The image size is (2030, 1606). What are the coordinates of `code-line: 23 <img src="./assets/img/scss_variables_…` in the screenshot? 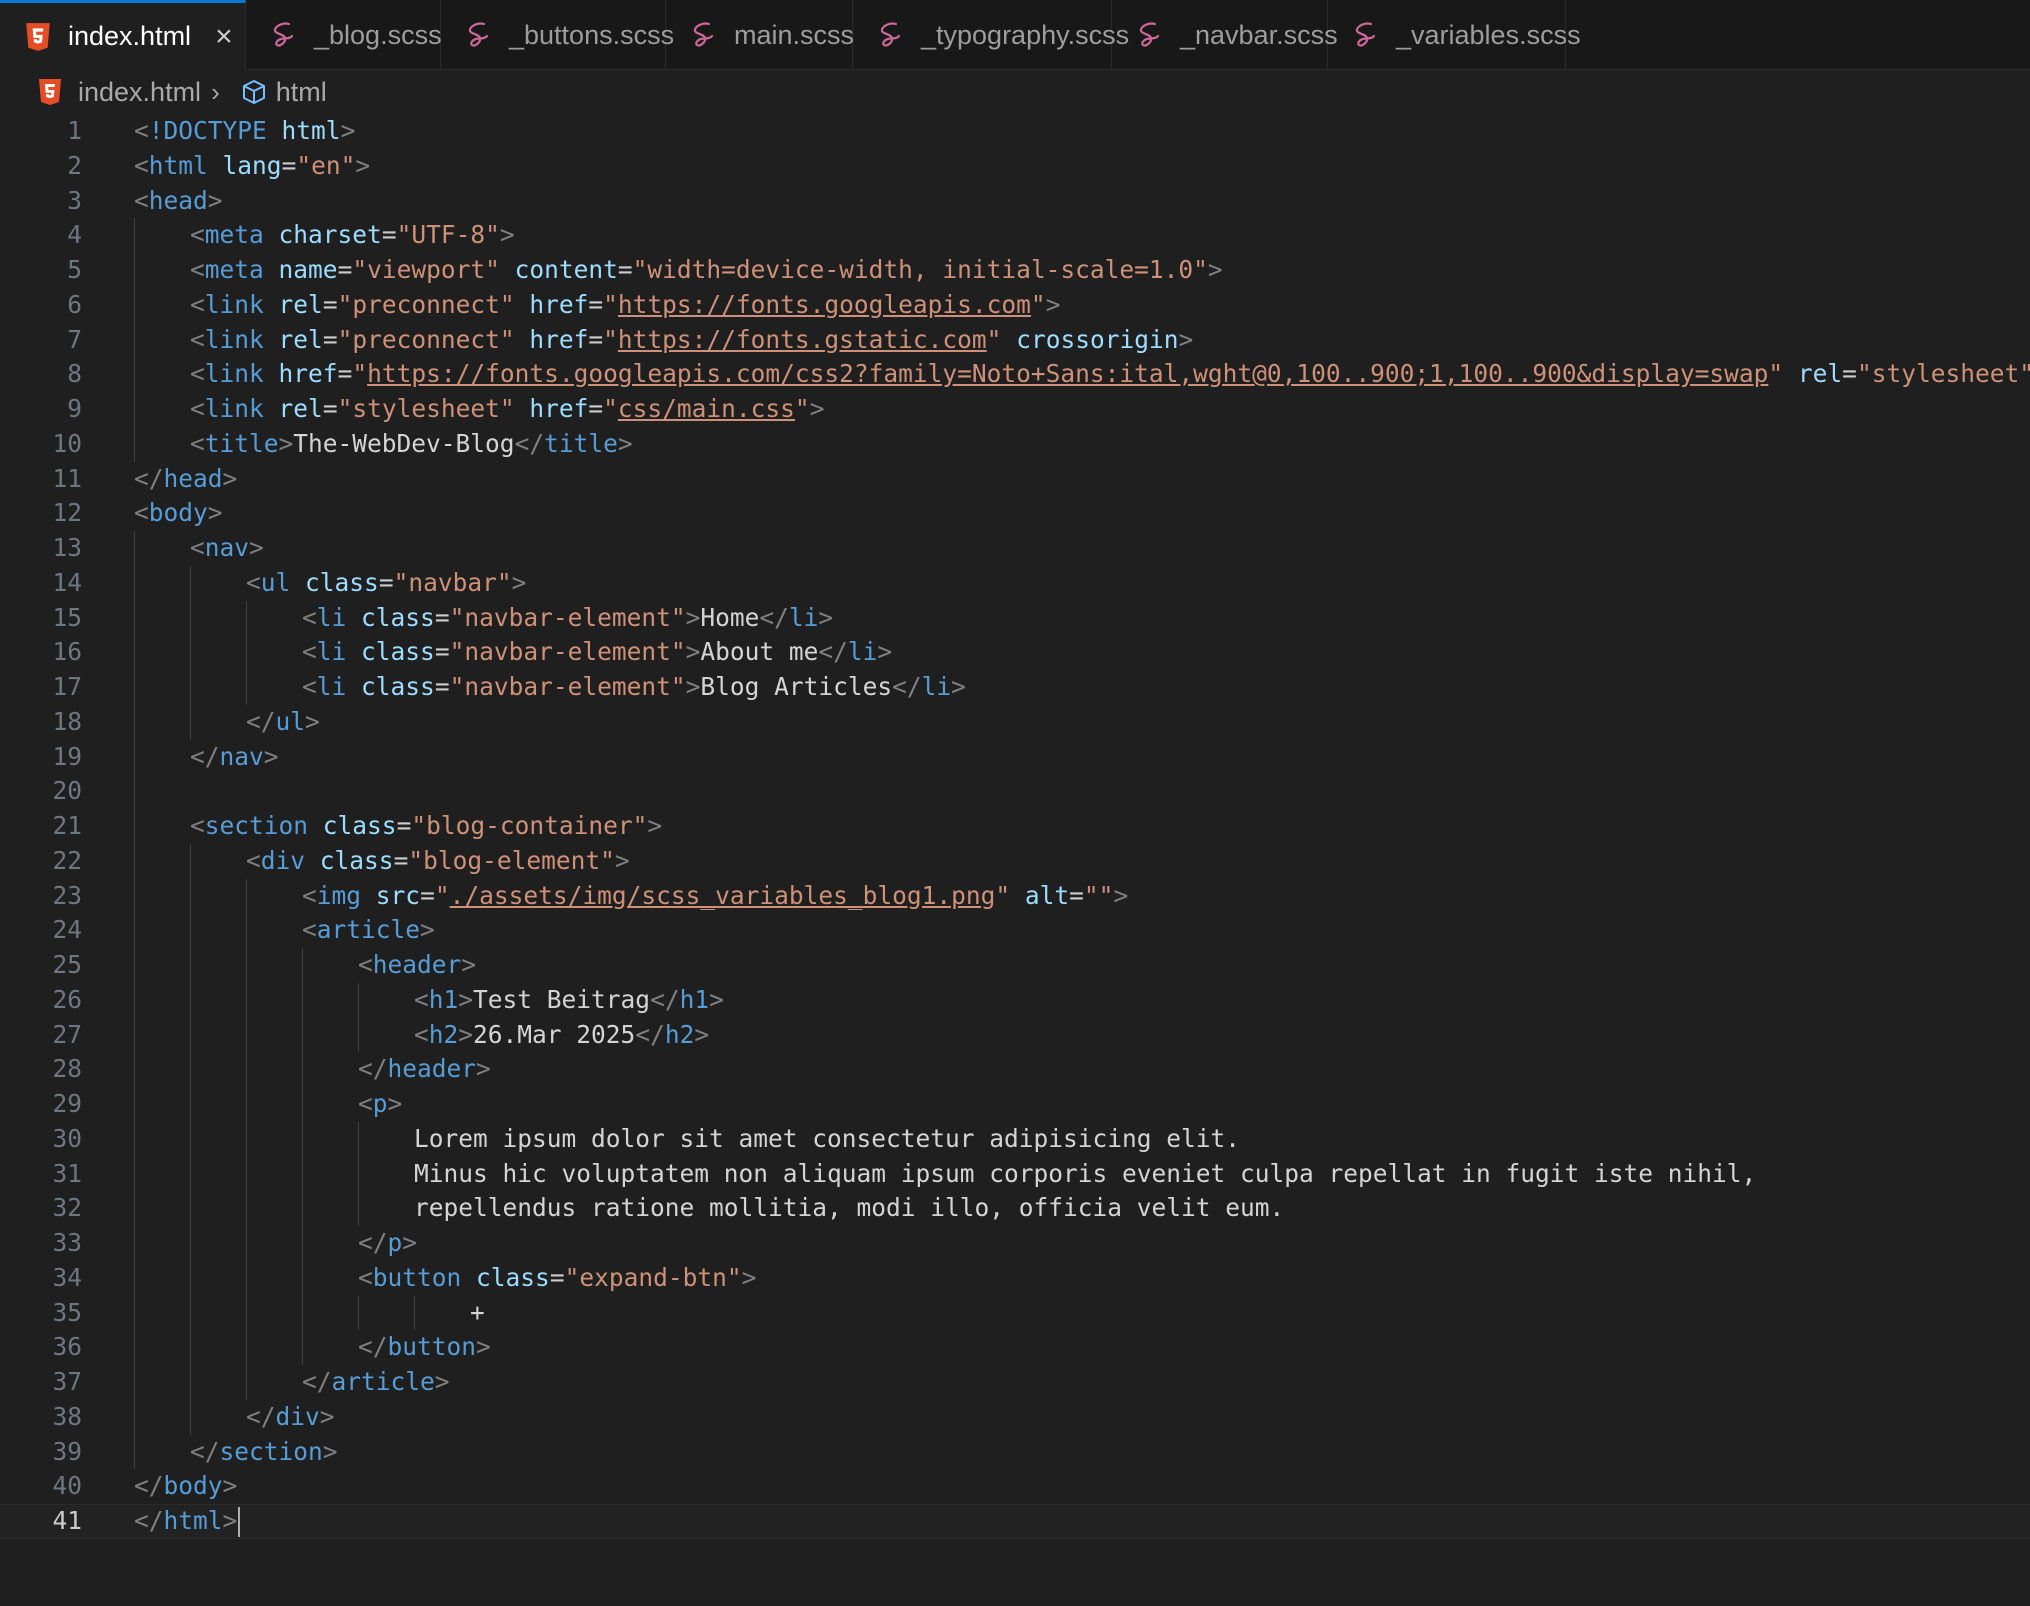 It's located at (1015, 896).